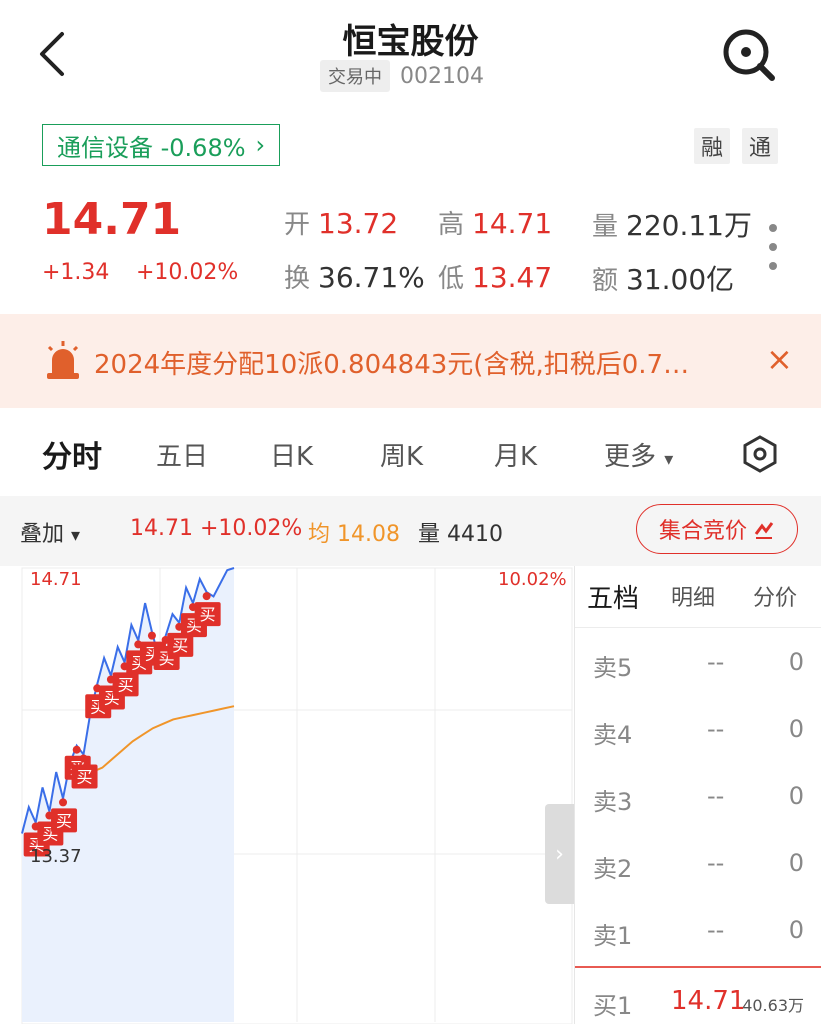 The image size is (821, 1024). Describe the element at coordinates (208, 614) in the screenshot. I see `buy-marker-label-13: 买` at that location.